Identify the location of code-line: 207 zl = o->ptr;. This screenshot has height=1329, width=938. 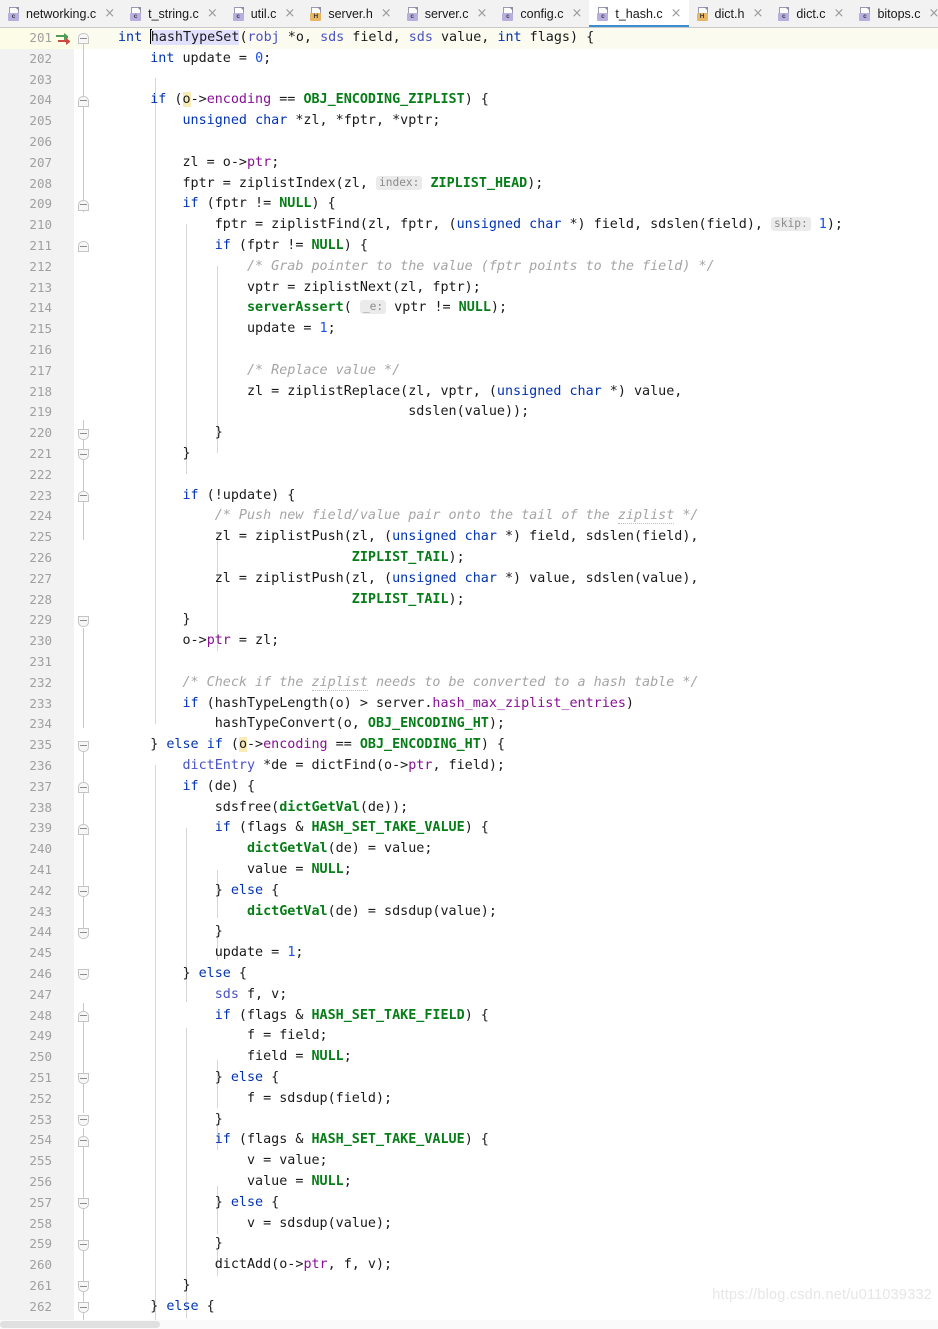
(469, 163).